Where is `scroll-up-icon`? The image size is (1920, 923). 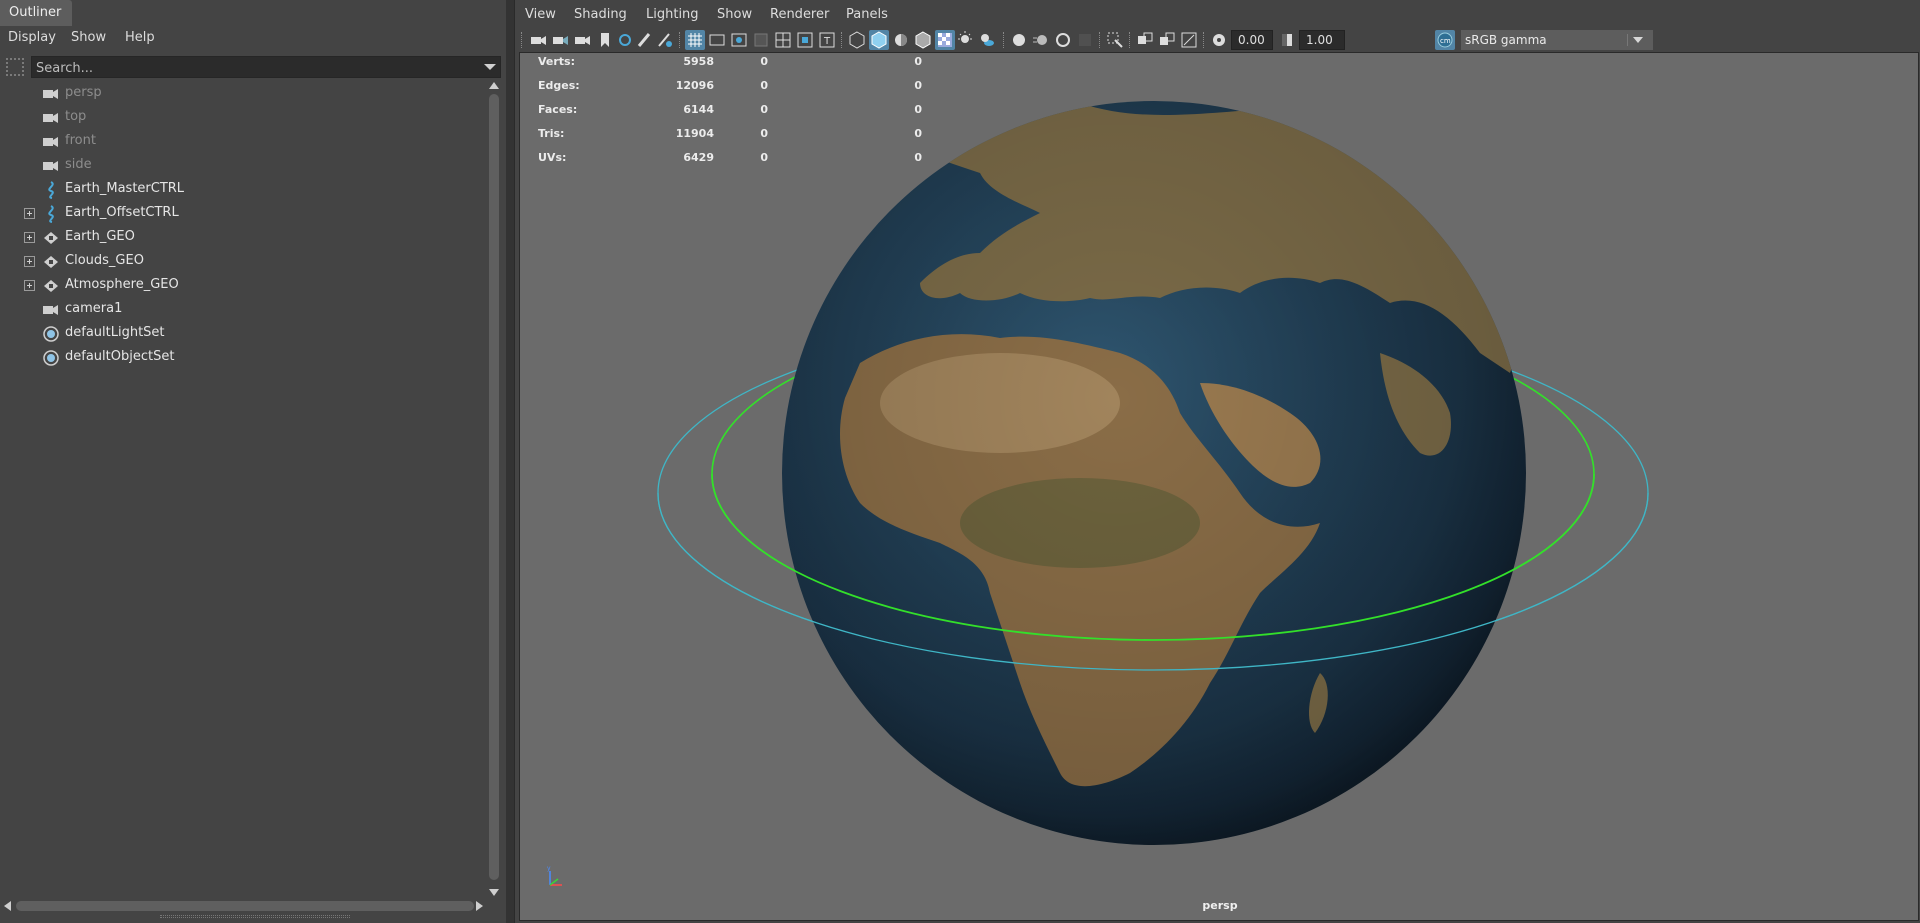
scroll-up-icon is located at coordinates (494, 85).